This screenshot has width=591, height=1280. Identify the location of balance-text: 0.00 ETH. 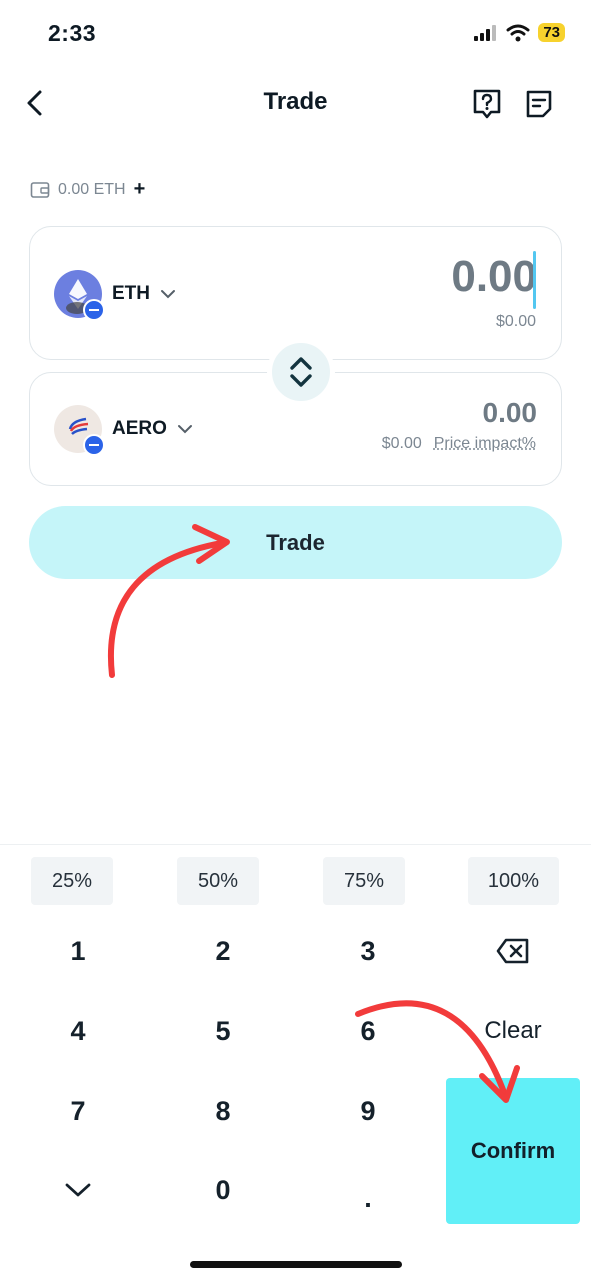
(92, 189).